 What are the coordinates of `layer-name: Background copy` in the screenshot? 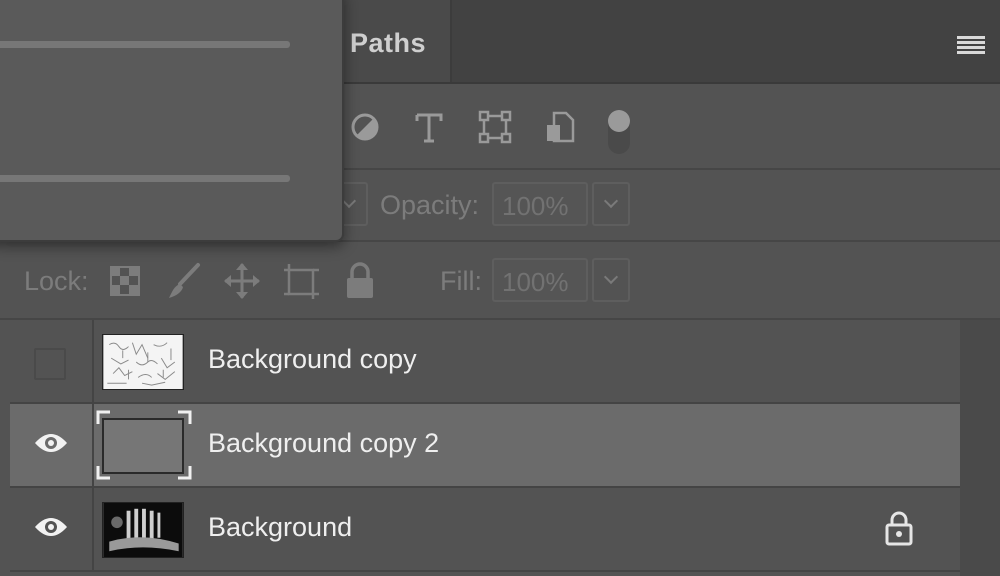 It's located at (312, 359).